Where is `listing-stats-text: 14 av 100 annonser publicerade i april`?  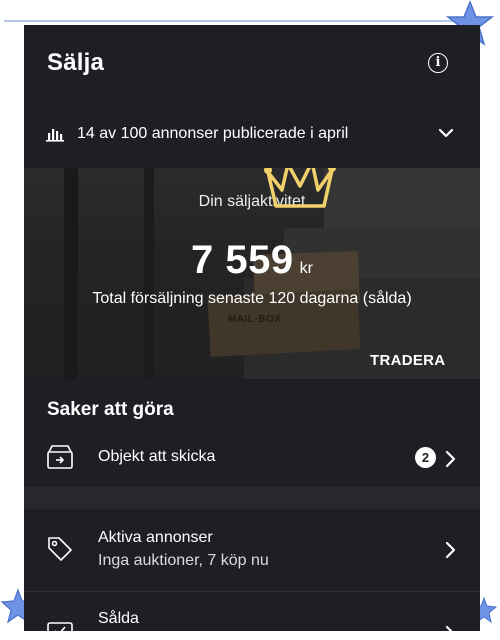
listing-stats-text: 14 av 100 annonser publicerade i april is located at coordinates (213, 133).